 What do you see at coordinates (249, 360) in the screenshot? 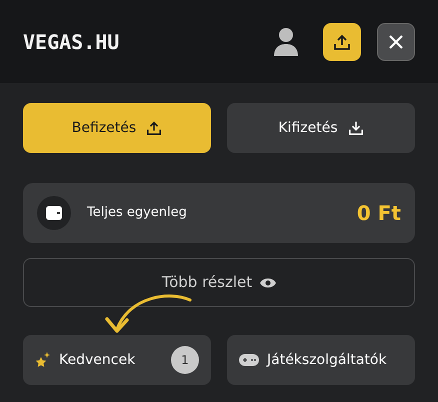
I see `gamepad-icon` at bounding box center [249, 360].